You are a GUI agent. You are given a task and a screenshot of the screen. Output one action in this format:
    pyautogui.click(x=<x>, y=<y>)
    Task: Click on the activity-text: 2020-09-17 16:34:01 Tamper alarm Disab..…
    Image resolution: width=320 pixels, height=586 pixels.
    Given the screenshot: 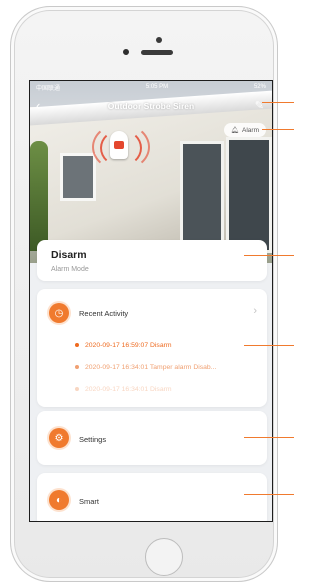 What is the action you would take?
    pyautogui.click(x=151, y=367)
    